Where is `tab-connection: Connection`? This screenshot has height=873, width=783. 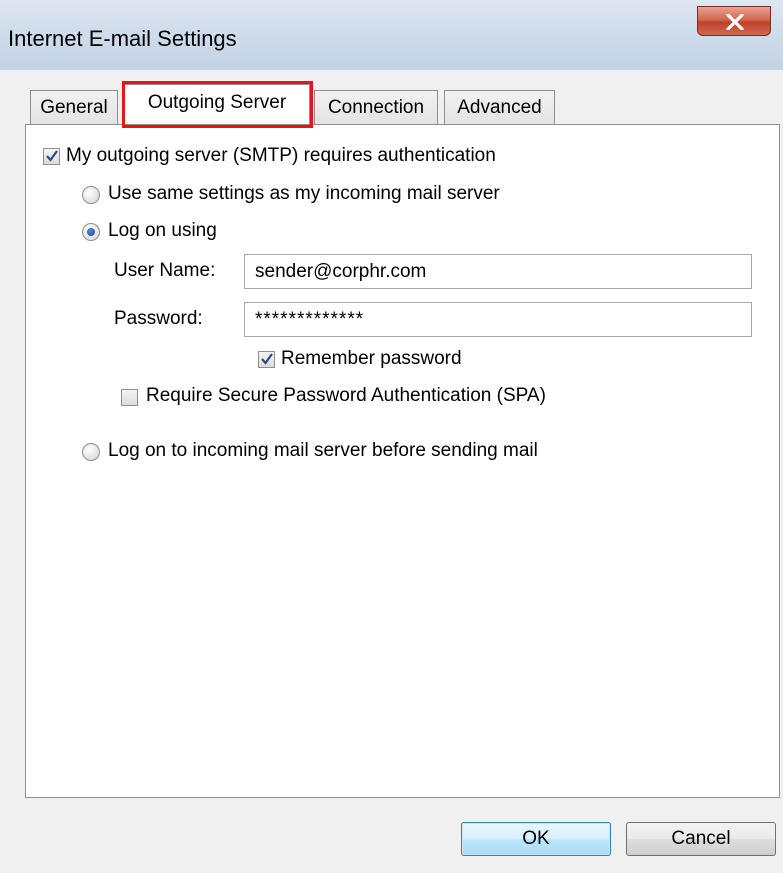 tab-connection: Connection is located at coordinates (376, 107).